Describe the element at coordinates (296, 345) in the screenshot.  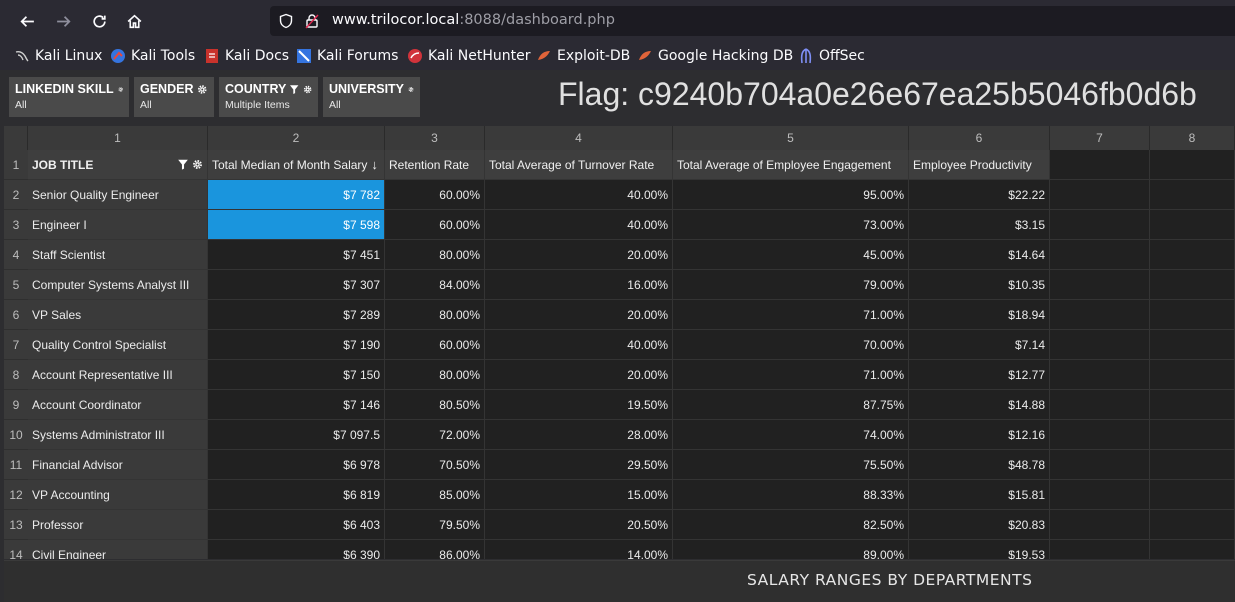
I see `salary-cell: $7 190` at that location.